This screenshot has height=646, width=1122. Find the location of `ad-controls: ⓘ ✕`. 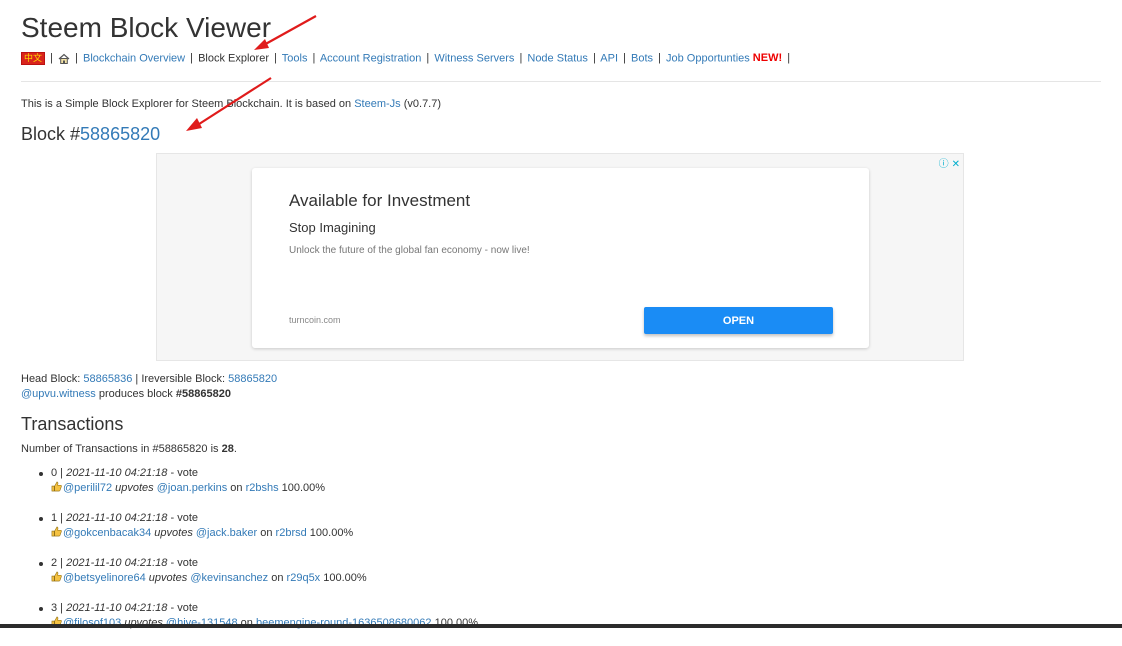

ad-controls: ⓘ ✕ is located at coordinates (948, 162).